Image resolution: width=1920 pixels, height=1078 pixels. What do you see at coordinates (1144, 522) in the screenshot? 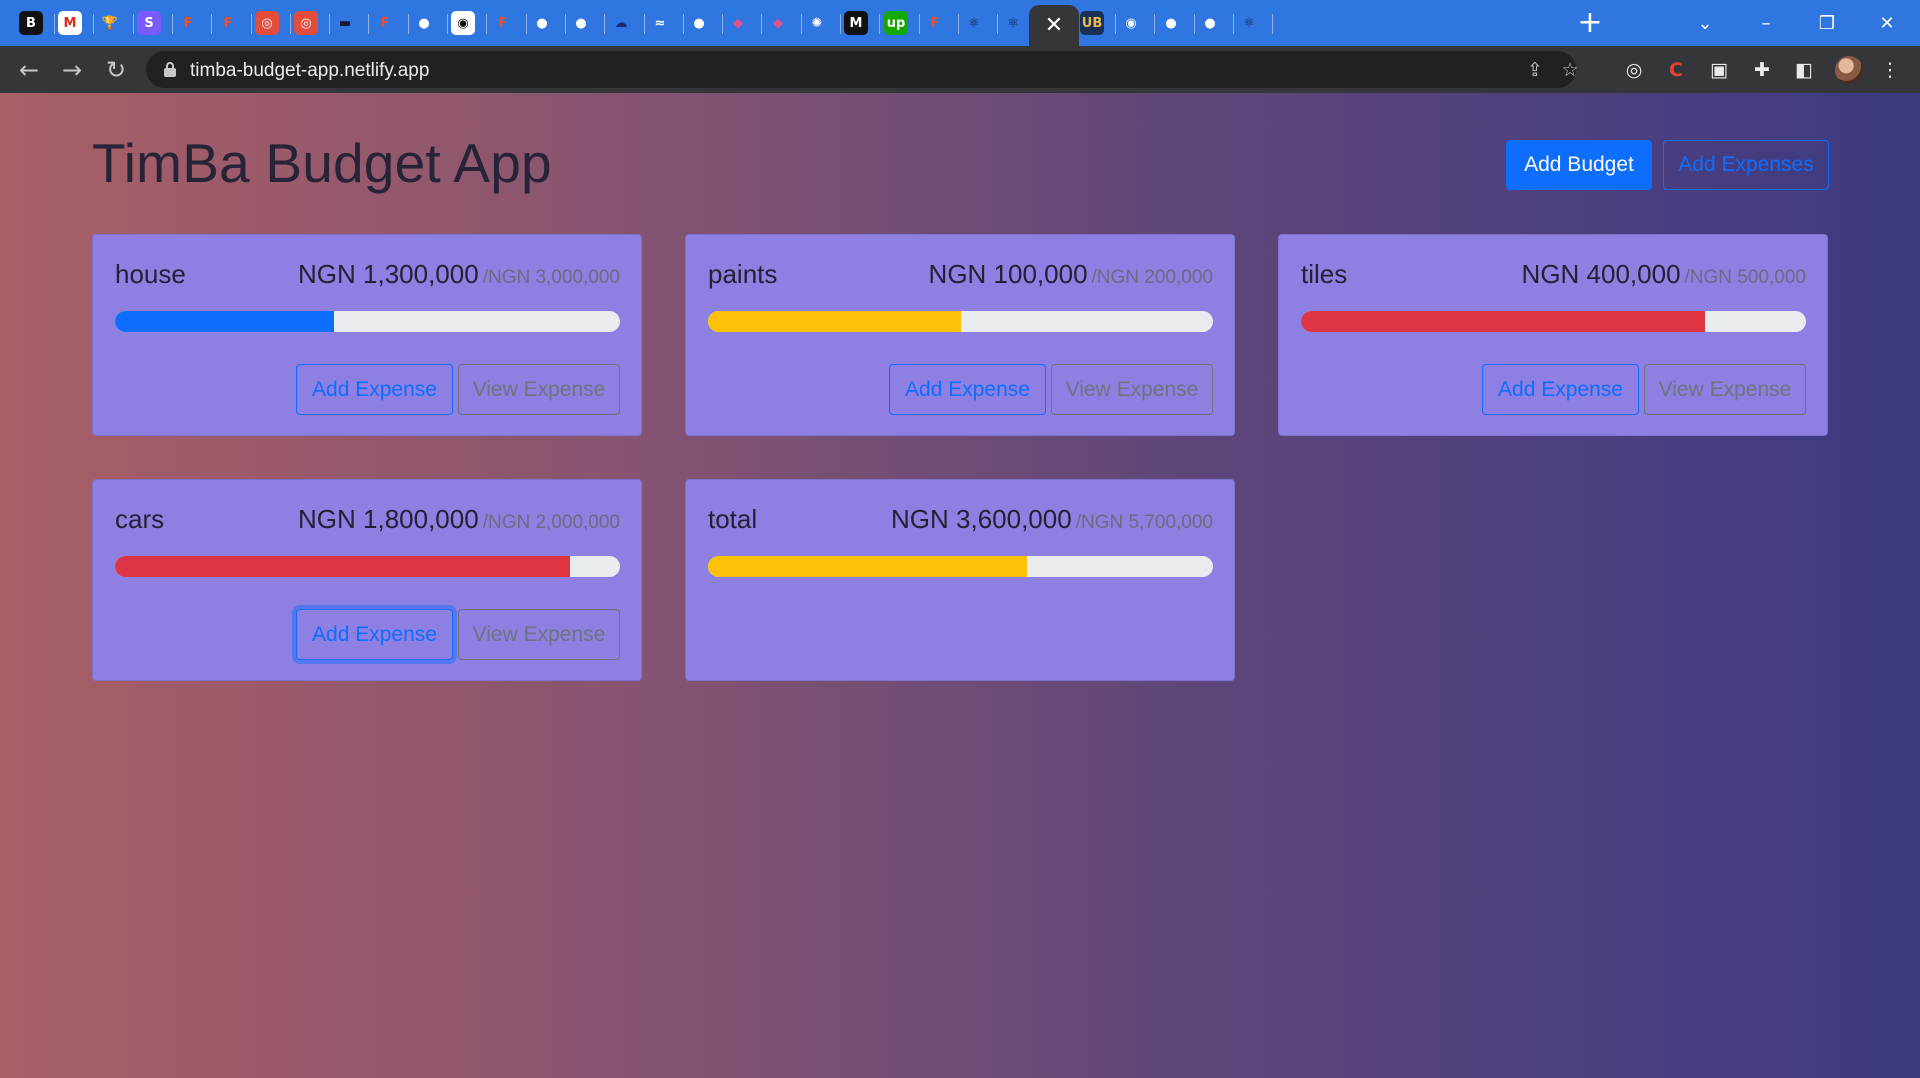
I see `budget-max-amount: /NGN 5,700,000` at bounding box center [1144, 522].